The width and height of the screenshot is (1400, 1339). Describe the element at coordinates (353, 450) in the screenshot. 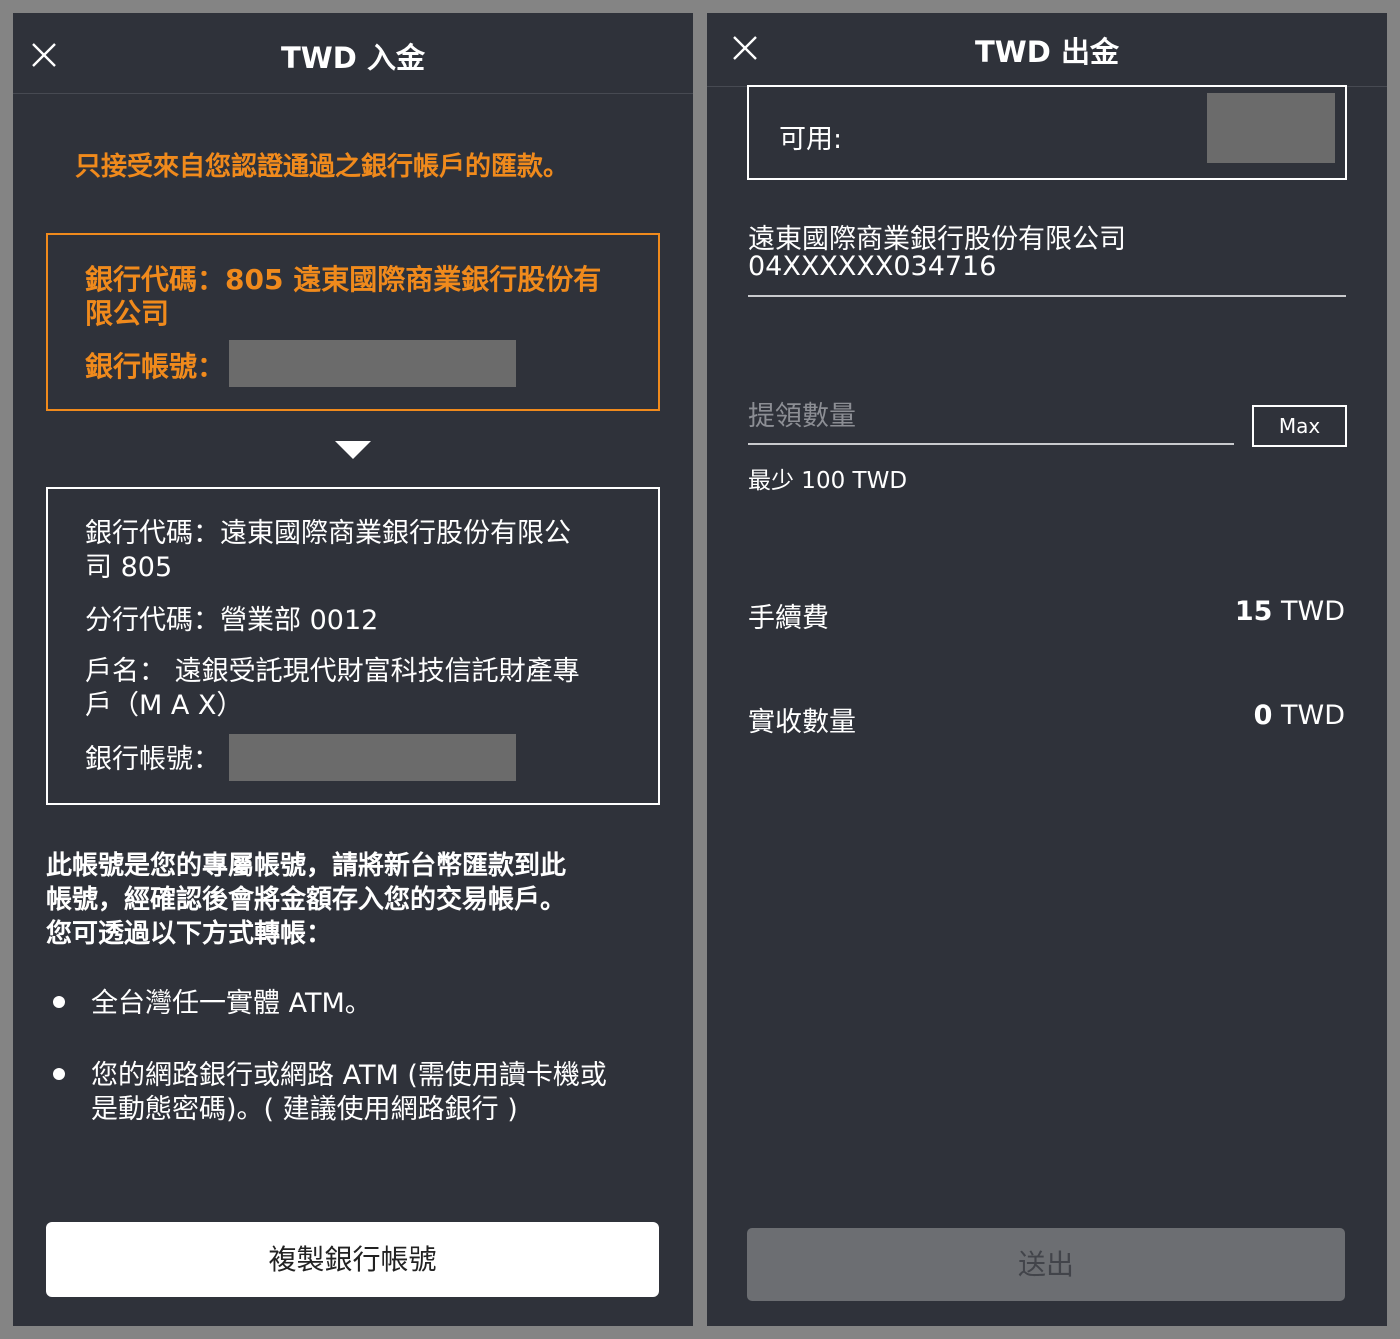

I see `arrow-down-icon` at that location.